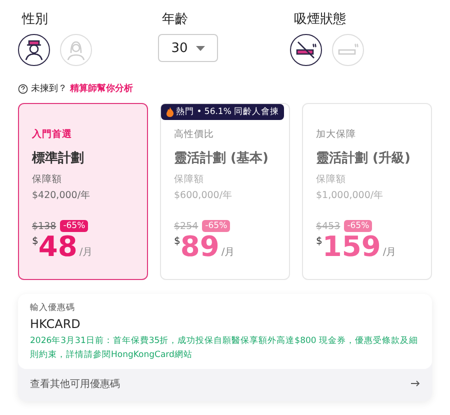 This screenshot has height=415, width=450. I want to click on plan-card: 熱門 • 56.1% 同齡人會揀 高性價比 靈活計劃 (基本) 保障額 $600,000/年 $254 -65% $89/月, so click(225, 191).